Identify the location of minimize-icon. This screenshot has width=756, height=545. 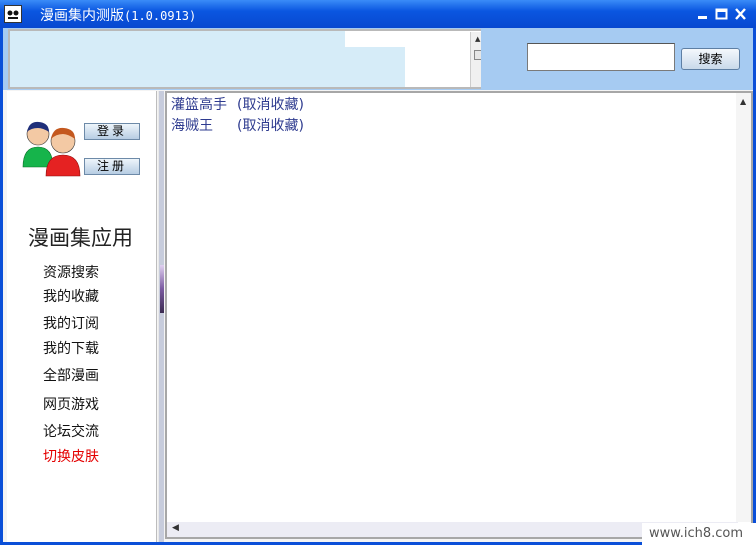
(702, 14).